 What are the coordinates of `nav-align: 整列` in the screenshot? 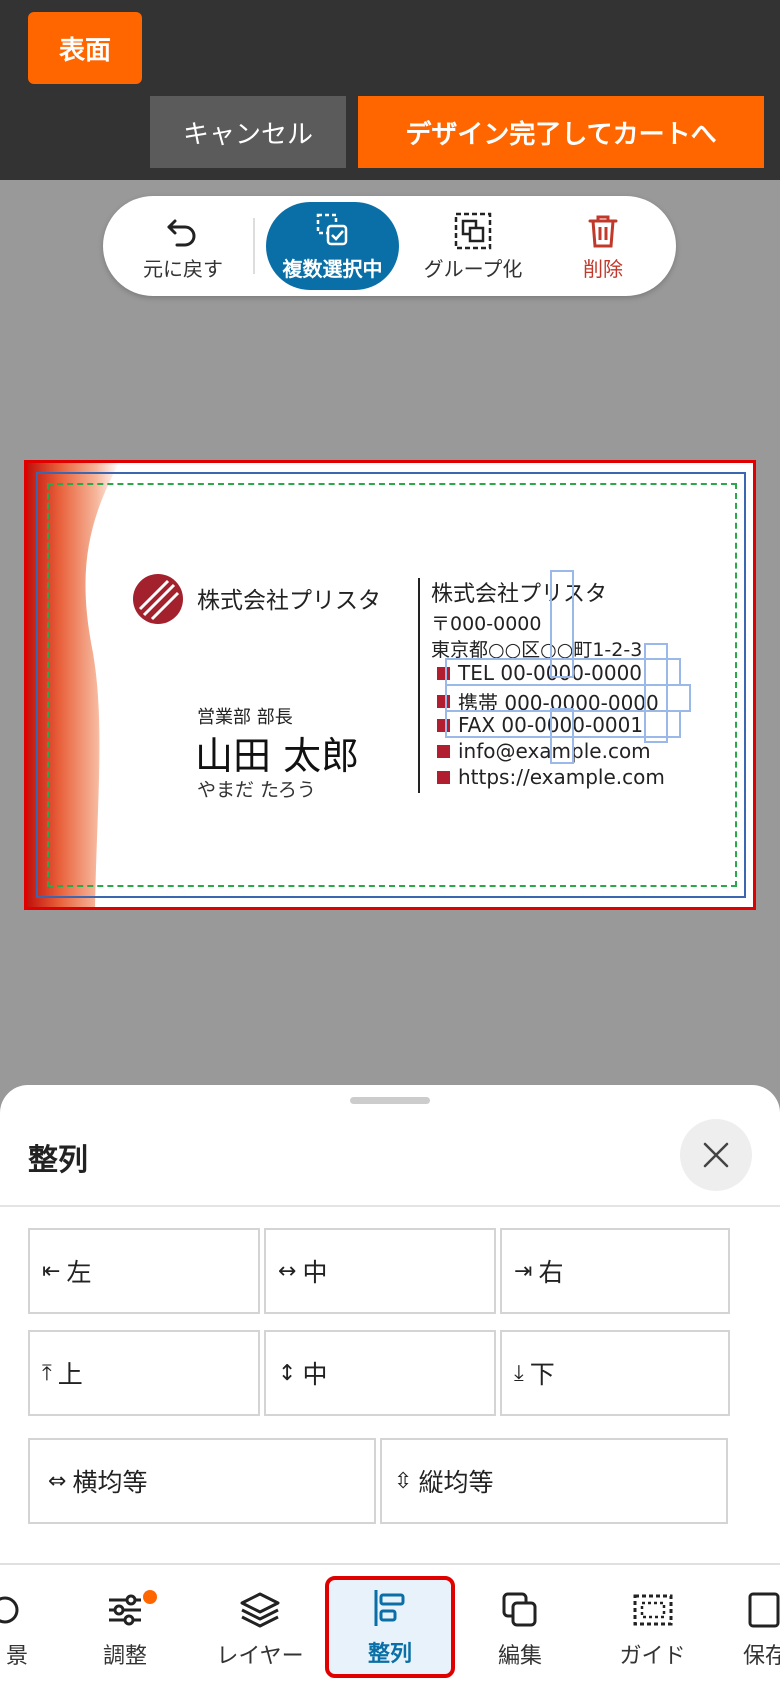 It's located at (390, 1627).